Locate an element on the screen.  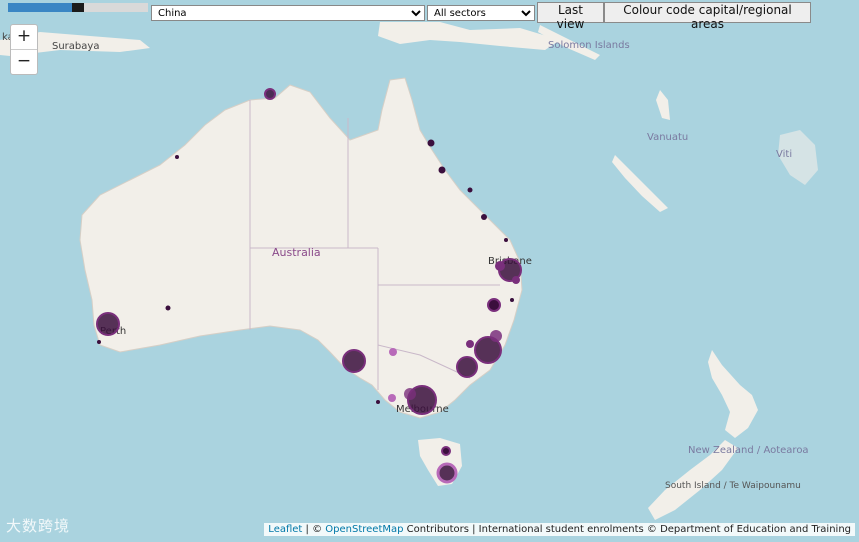
label-south-island: South Island / Te Waipounamu is located at coordinates (733, 486).